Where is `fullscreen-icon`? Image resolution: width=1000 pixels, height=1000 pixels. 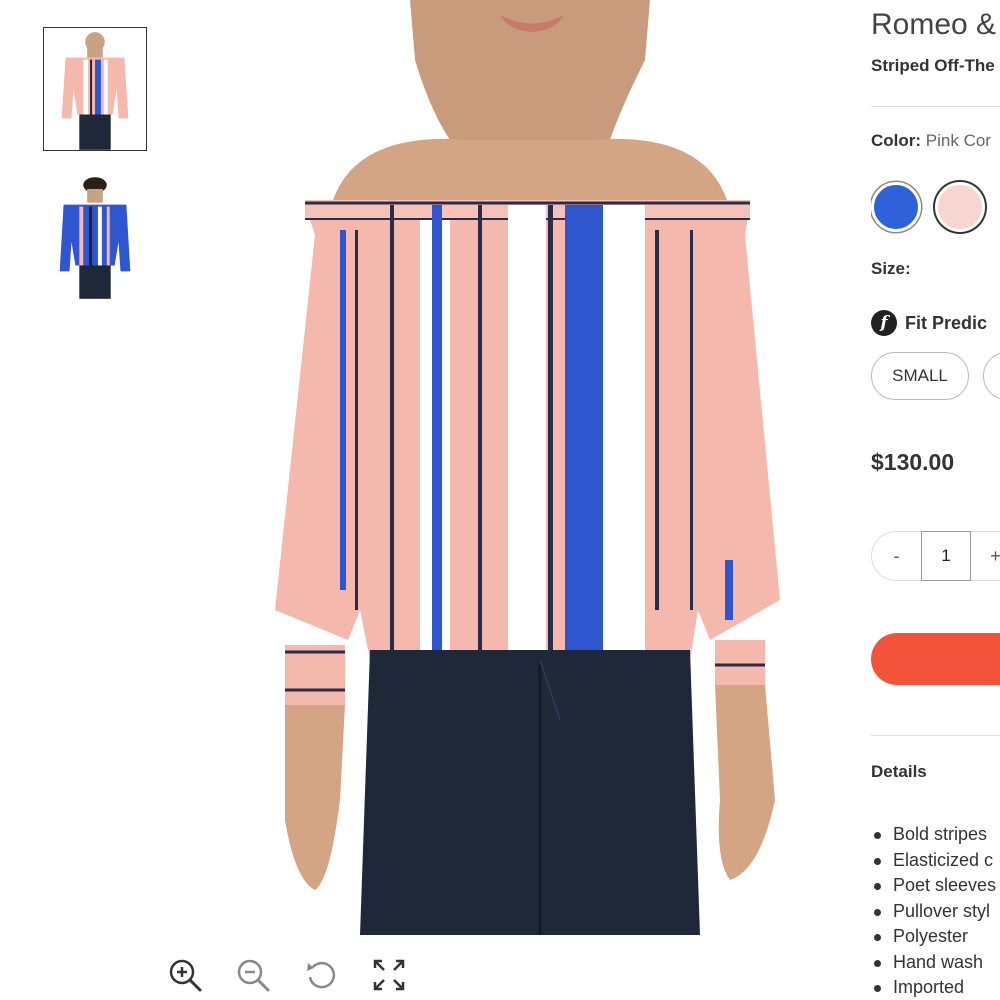 fullscreen-icon is located at coordinates (389, 975).